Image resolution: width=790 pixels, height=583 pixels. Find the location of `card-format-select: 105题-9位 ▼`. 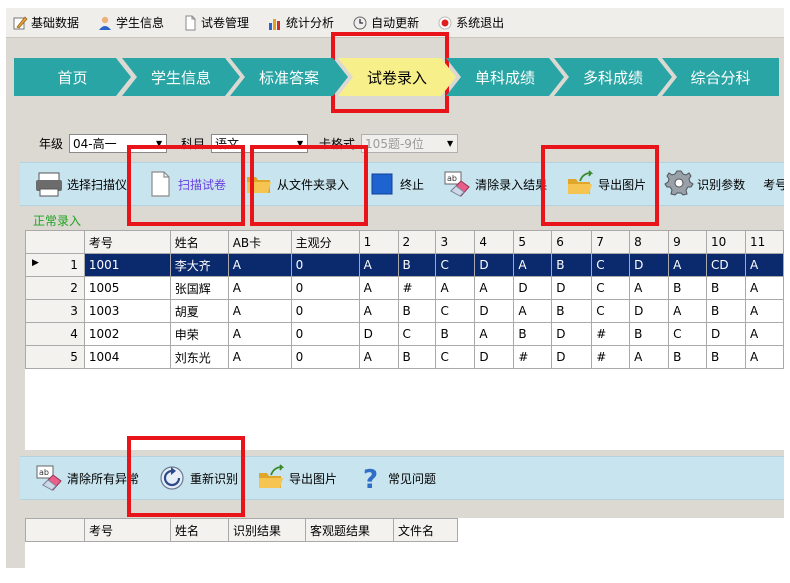

card-format-select: 105题-9位 ▼ is located at coordinates (410, 143).